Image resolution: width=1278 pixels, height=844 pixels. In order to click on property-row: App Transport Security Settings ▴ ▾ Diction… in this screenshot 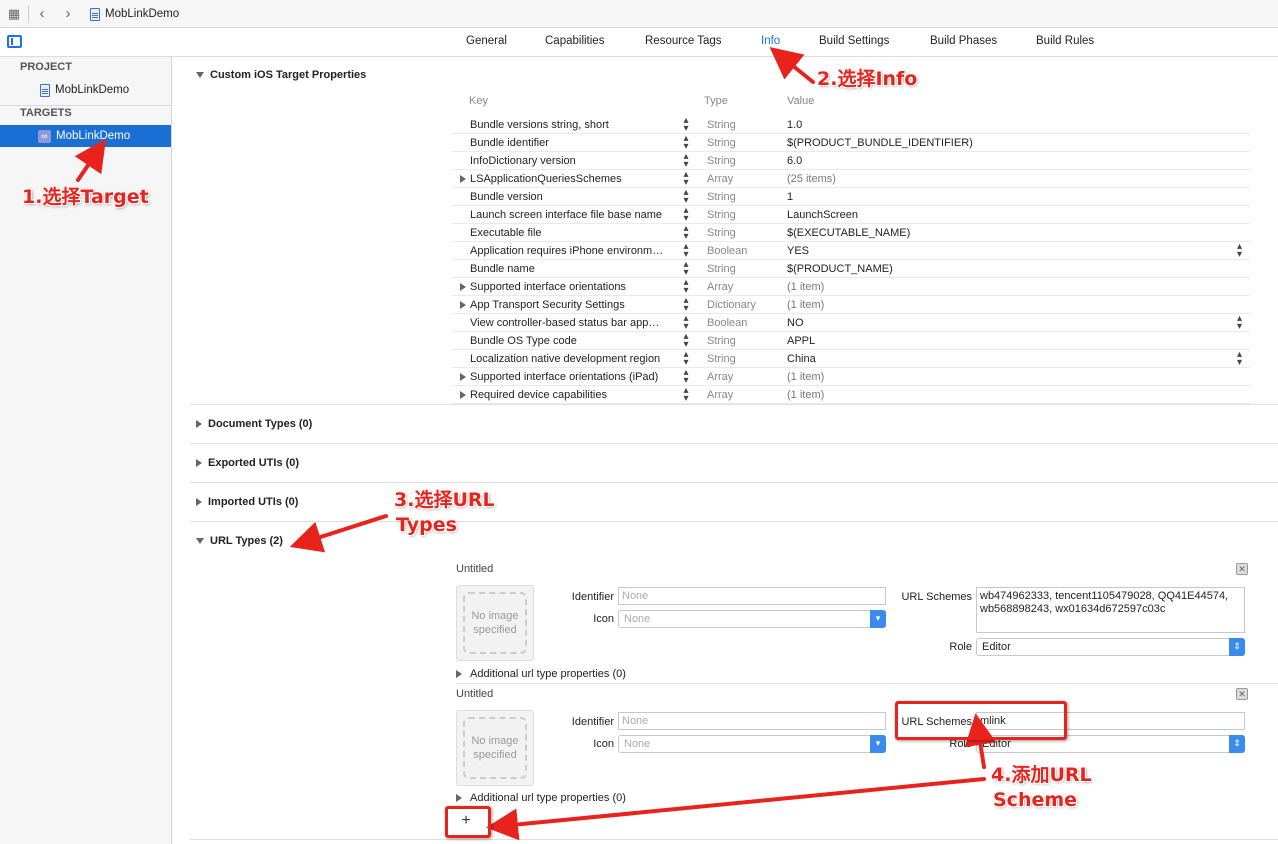, I will do `click(851, 305)`.